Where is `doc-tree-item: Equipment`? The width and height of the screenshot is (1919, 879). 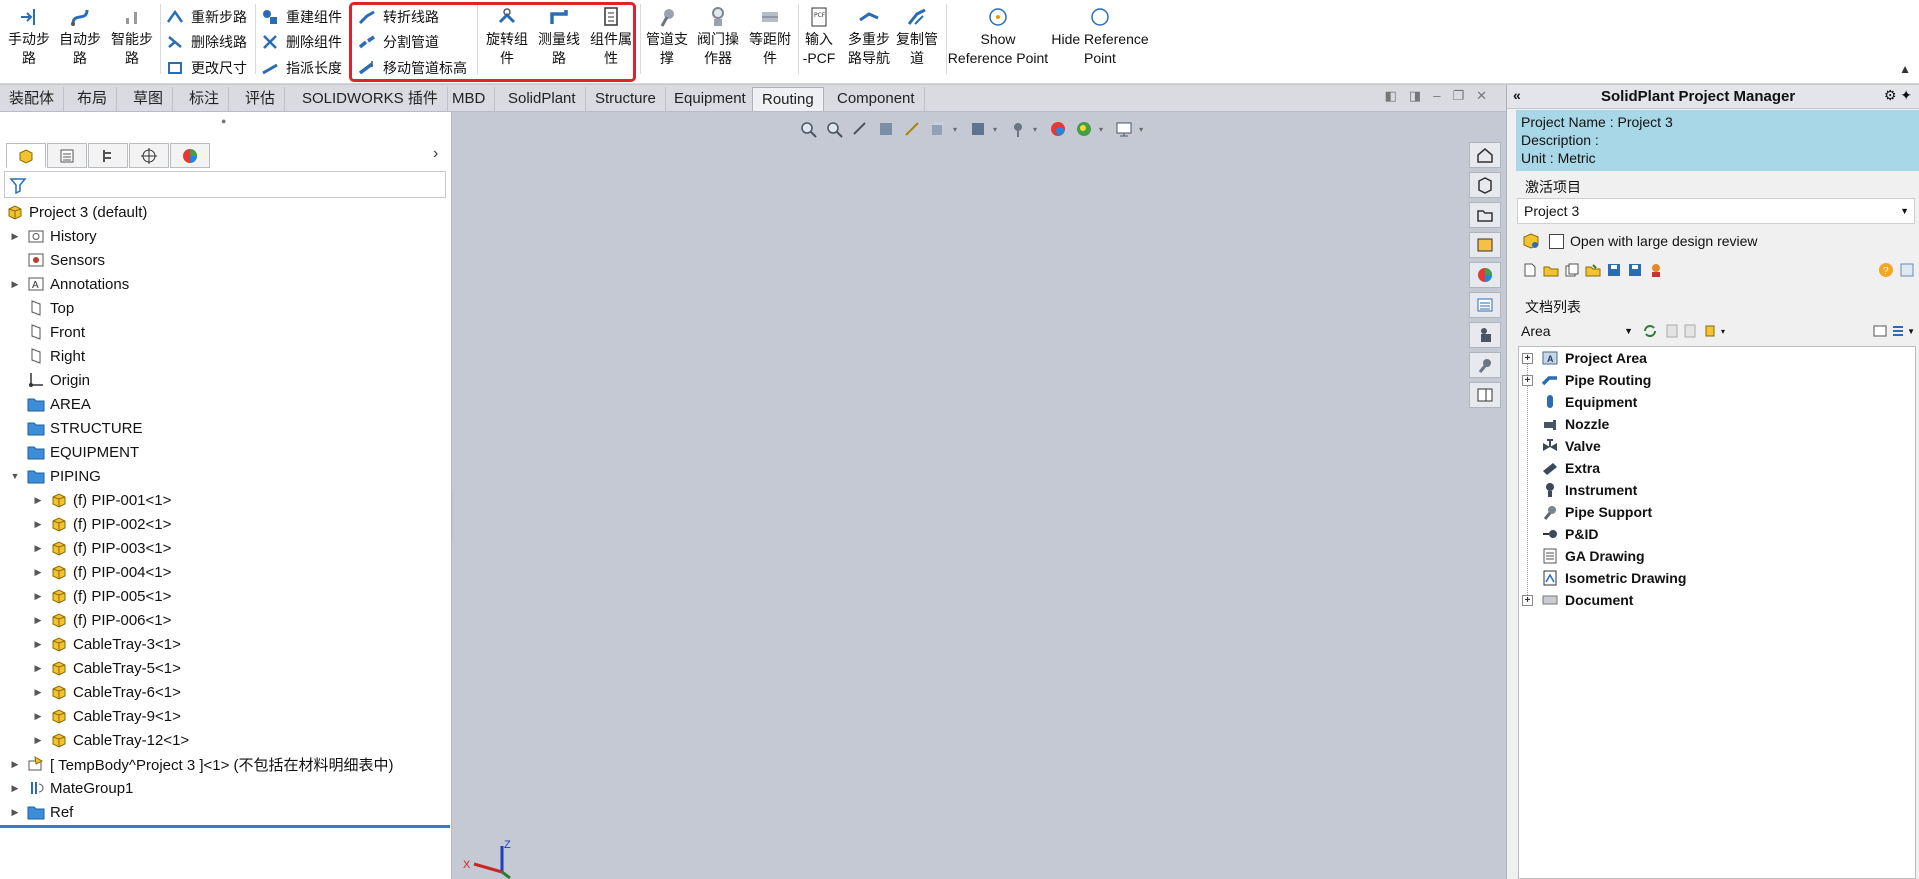
doc-tree-item: Equipment is located at coordinates (1717, 402).